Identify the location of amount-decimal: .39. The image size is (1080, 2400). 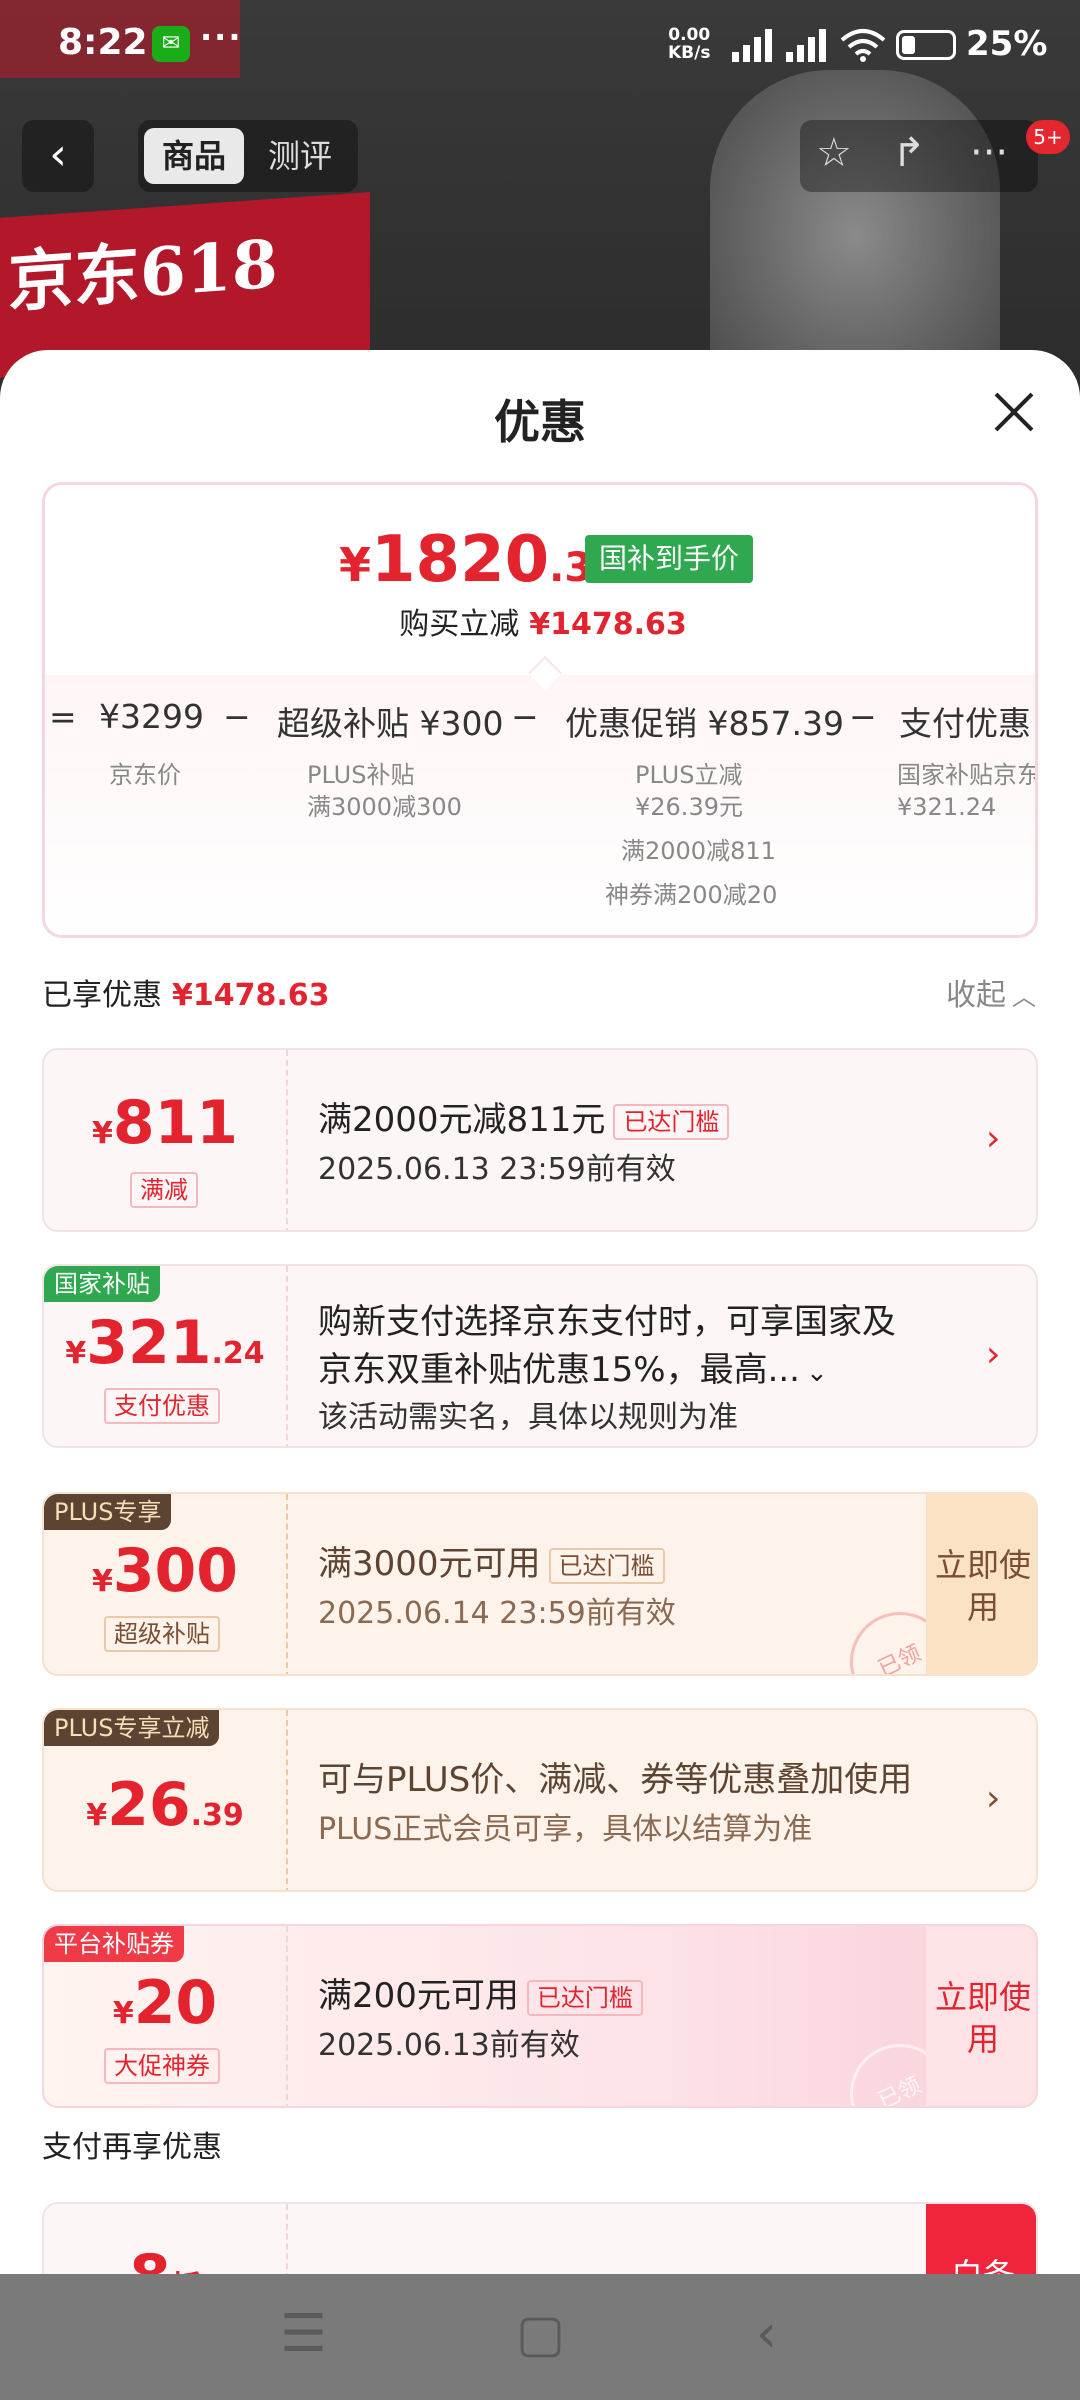
(217, 1815).